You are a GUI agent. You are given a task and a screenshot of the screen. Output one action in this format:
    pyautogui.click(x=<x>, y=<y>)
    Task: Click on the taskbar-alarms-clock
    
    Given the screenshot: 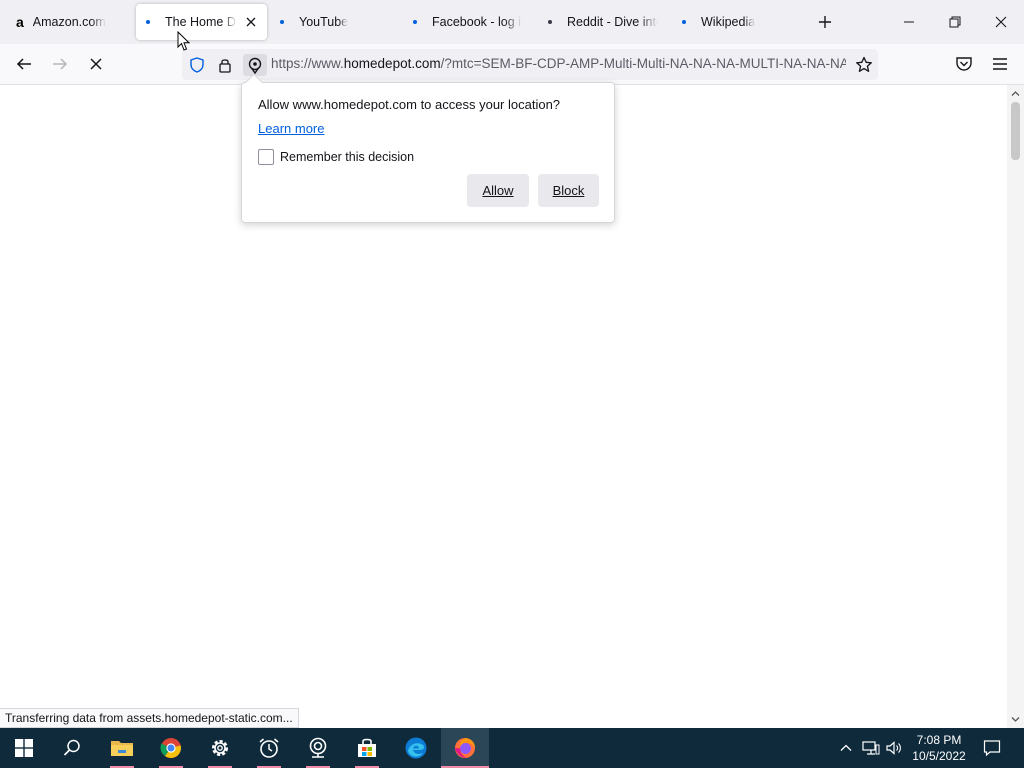 What is the action you would take?
    pyautogui.click(x=269, y=748)
    